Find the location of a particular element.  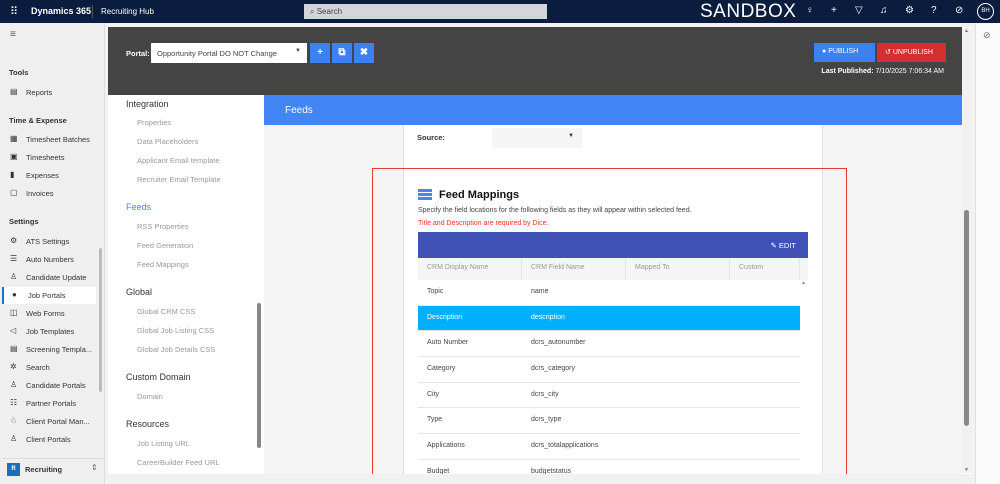

unpublish-label: UNPUBLISH is located at coordinates (912, 52).